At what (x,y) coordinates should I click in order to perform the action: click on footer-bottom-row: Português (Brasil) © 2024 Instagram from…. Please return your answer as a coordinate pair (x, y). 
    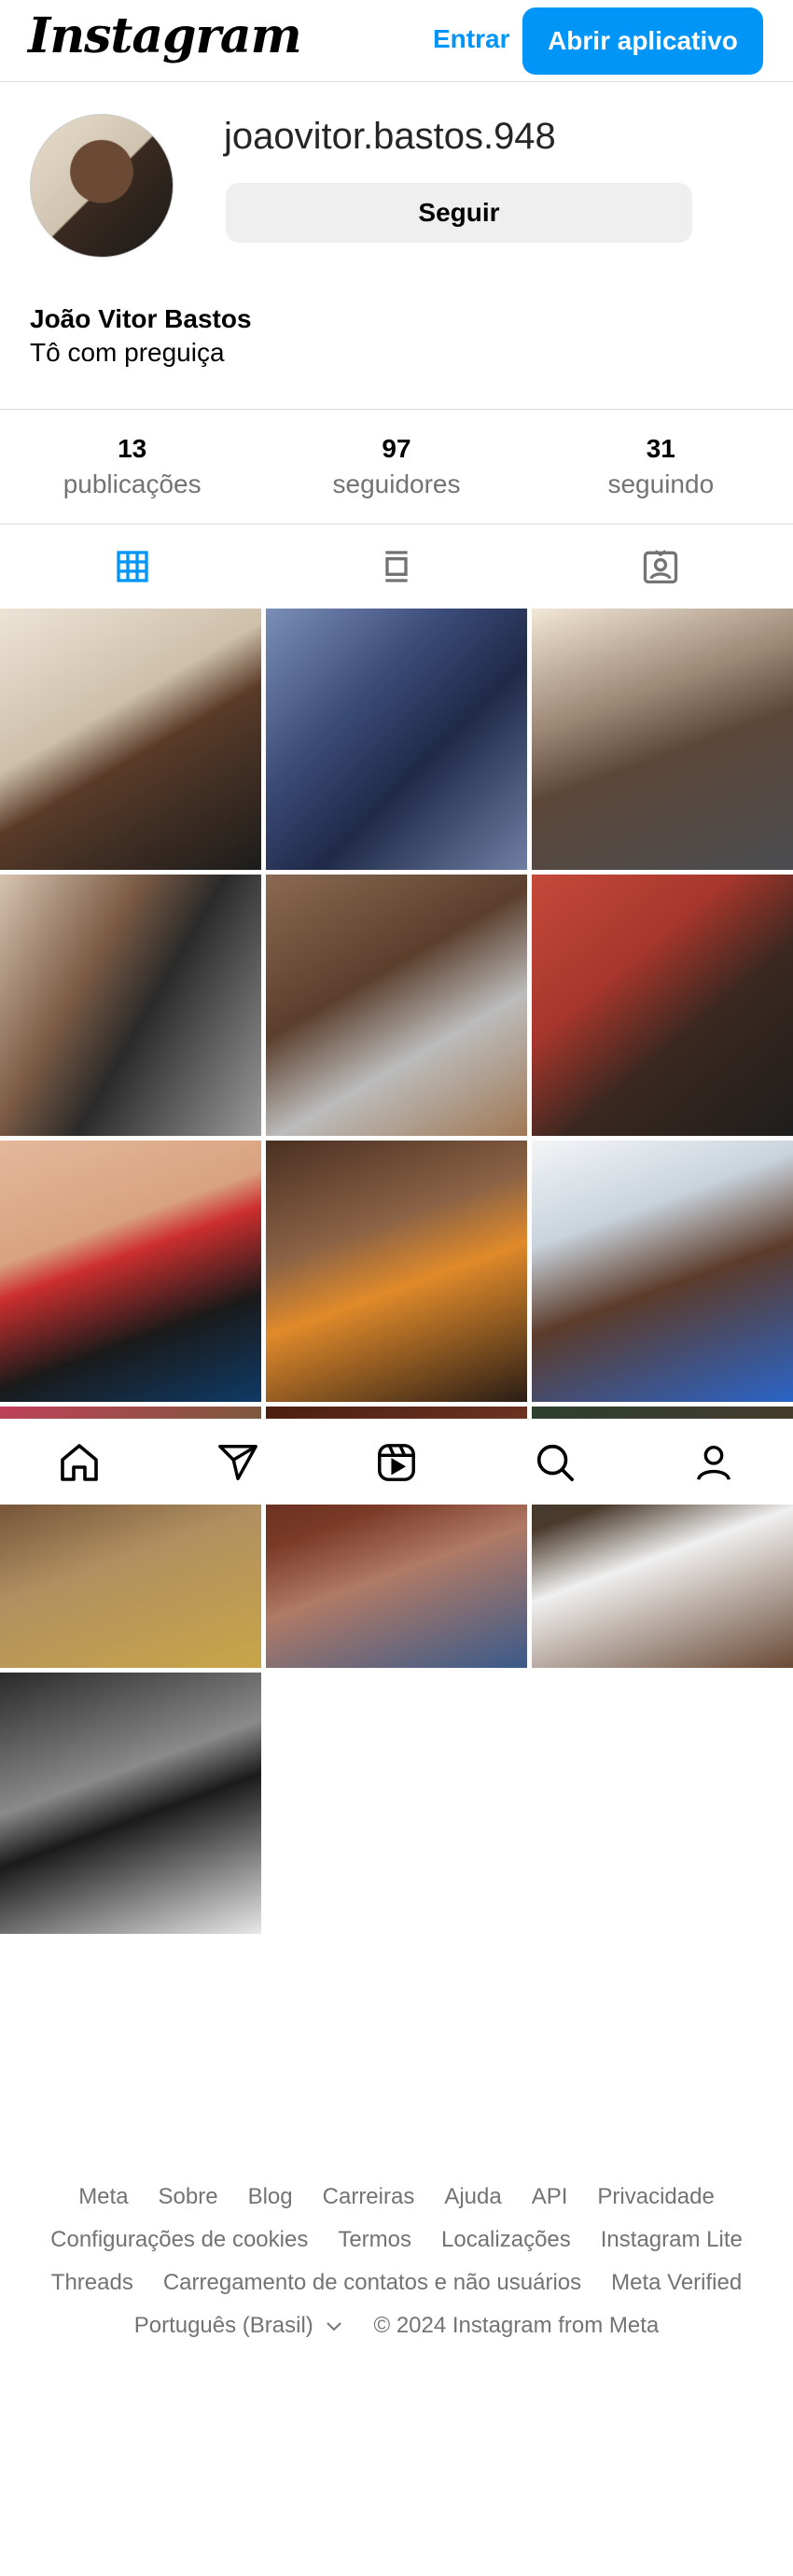
    Looking at the image, I should click on (396, 2326).